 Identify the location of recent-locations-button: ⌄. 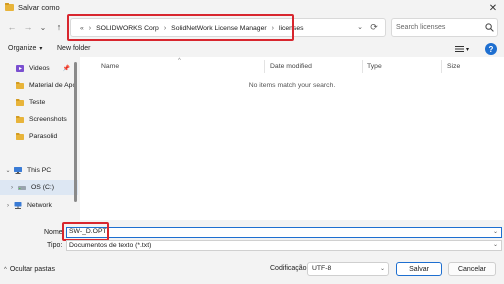
(43, 27).